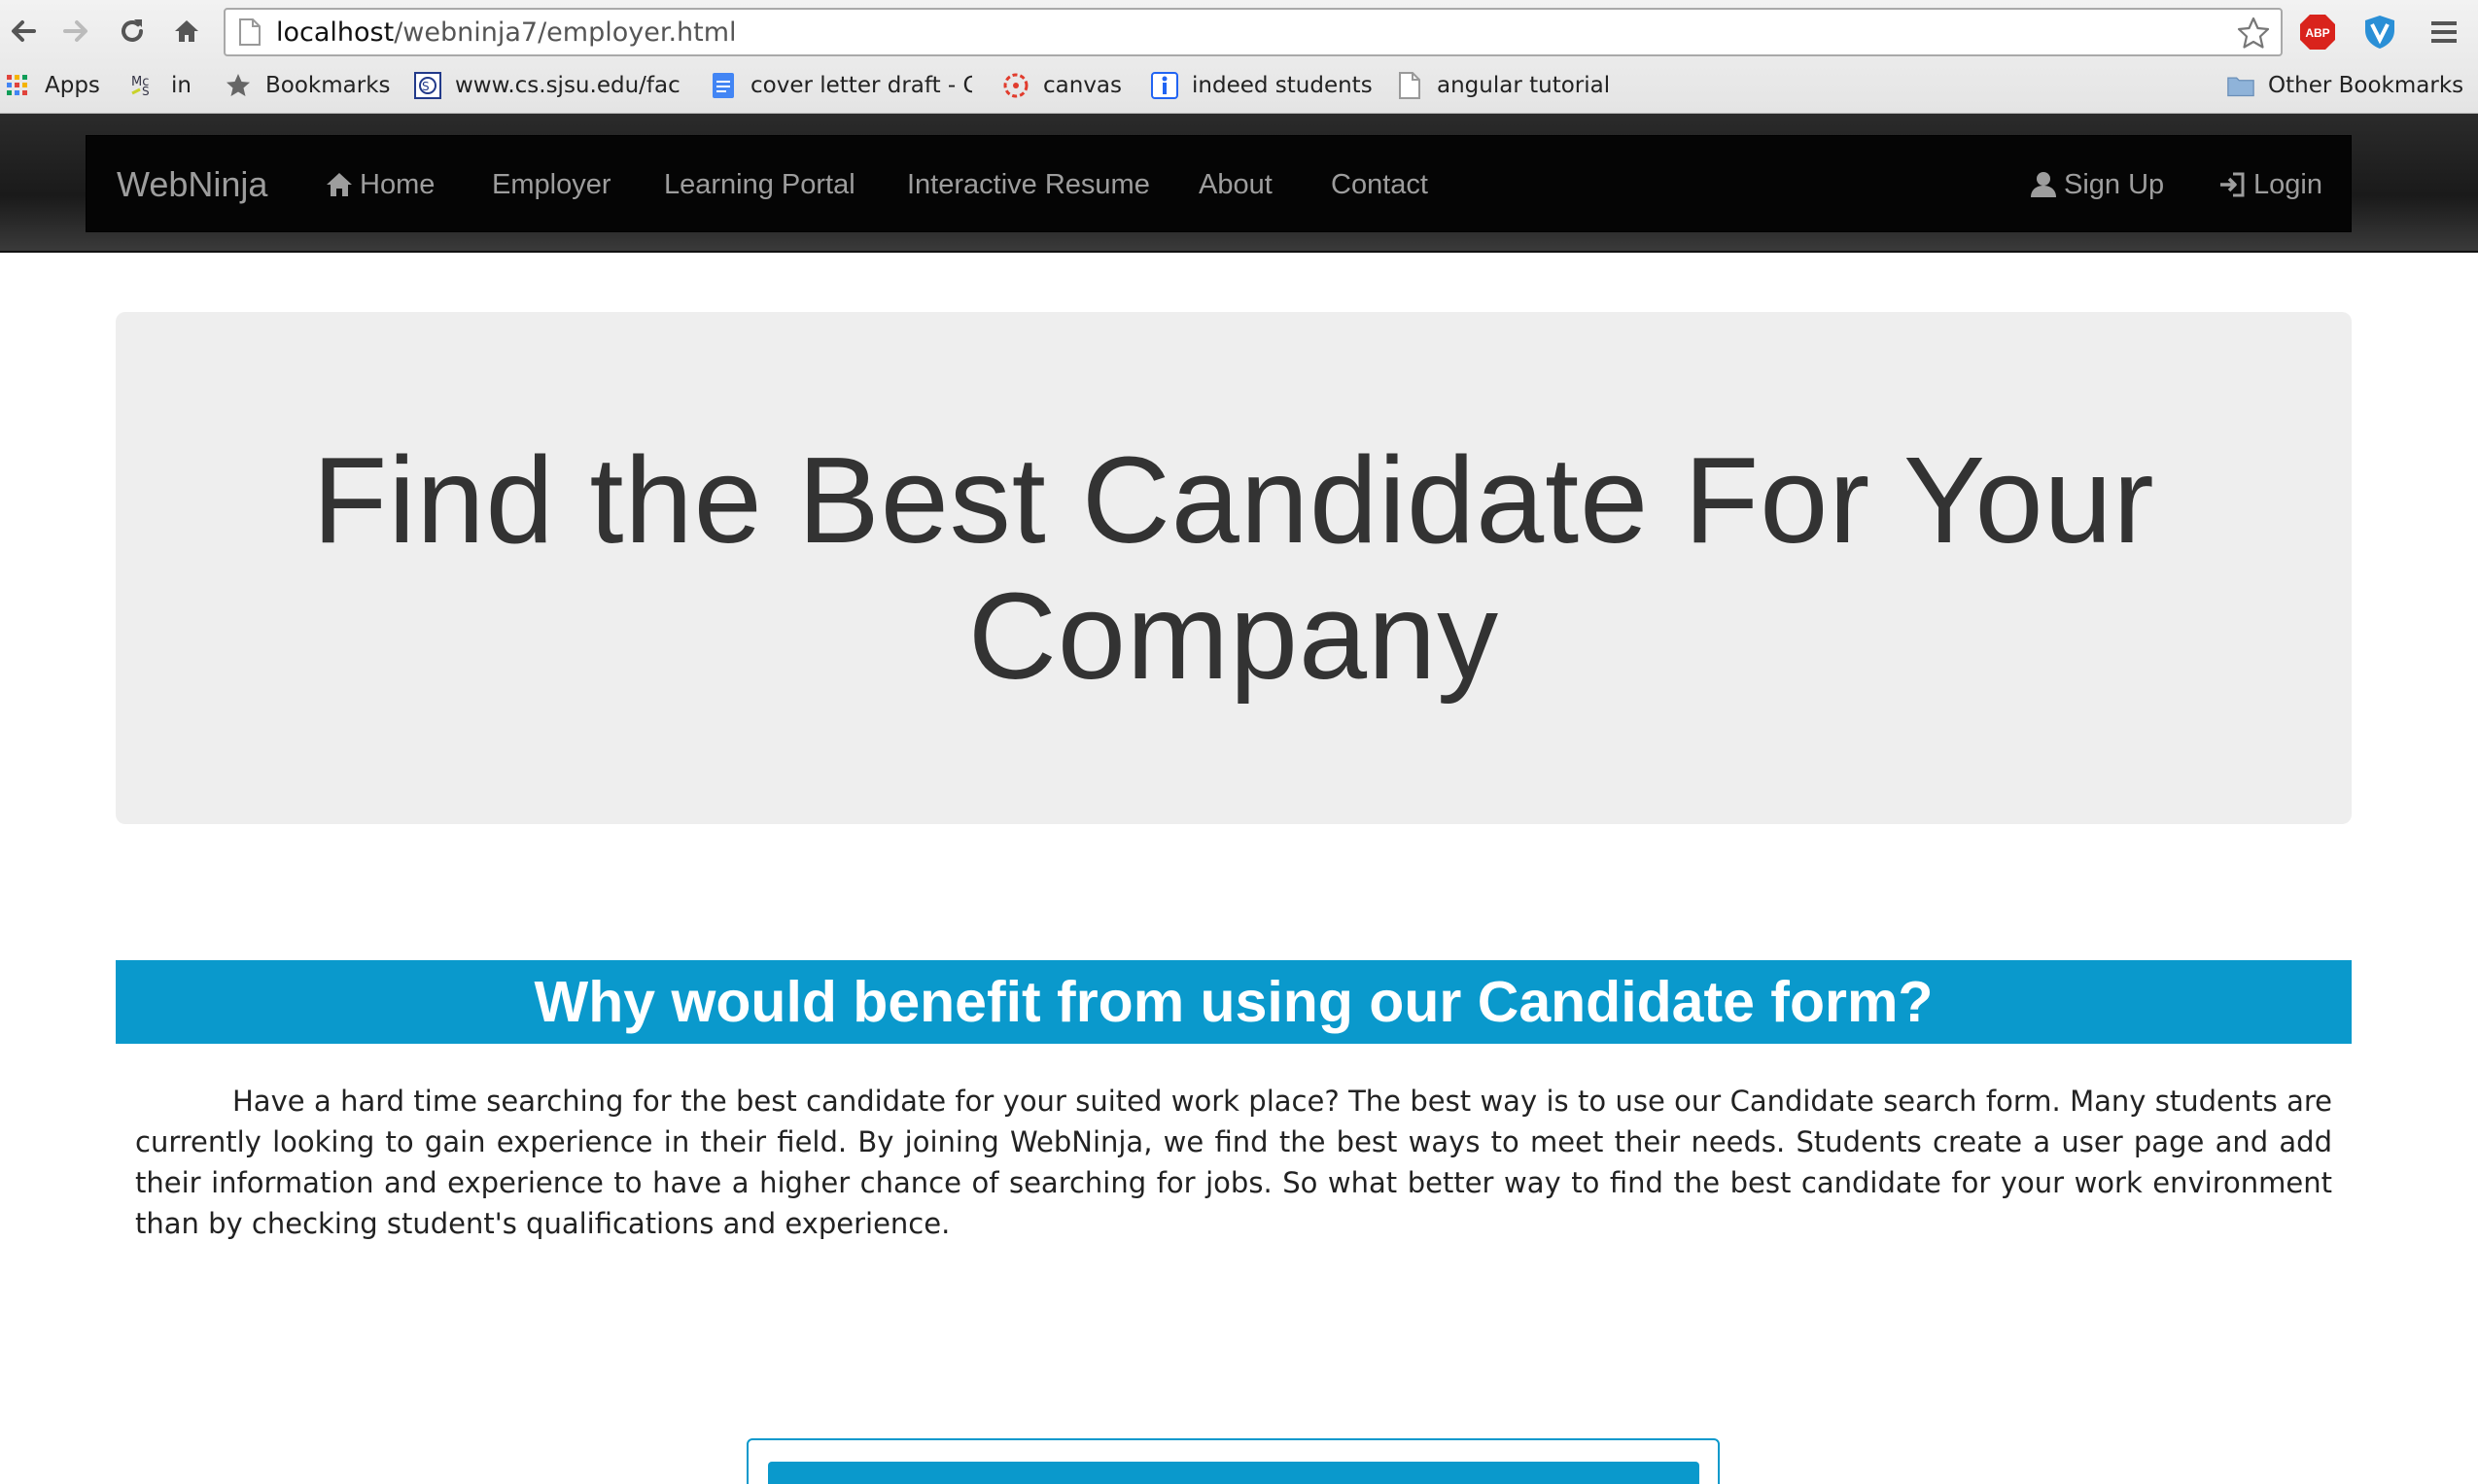 The image size is (2478, 1484). What do you see at coordinates (551, 184) in the screenshot?
I see `nav-employer: Employer` at bounding box center [551, 184].